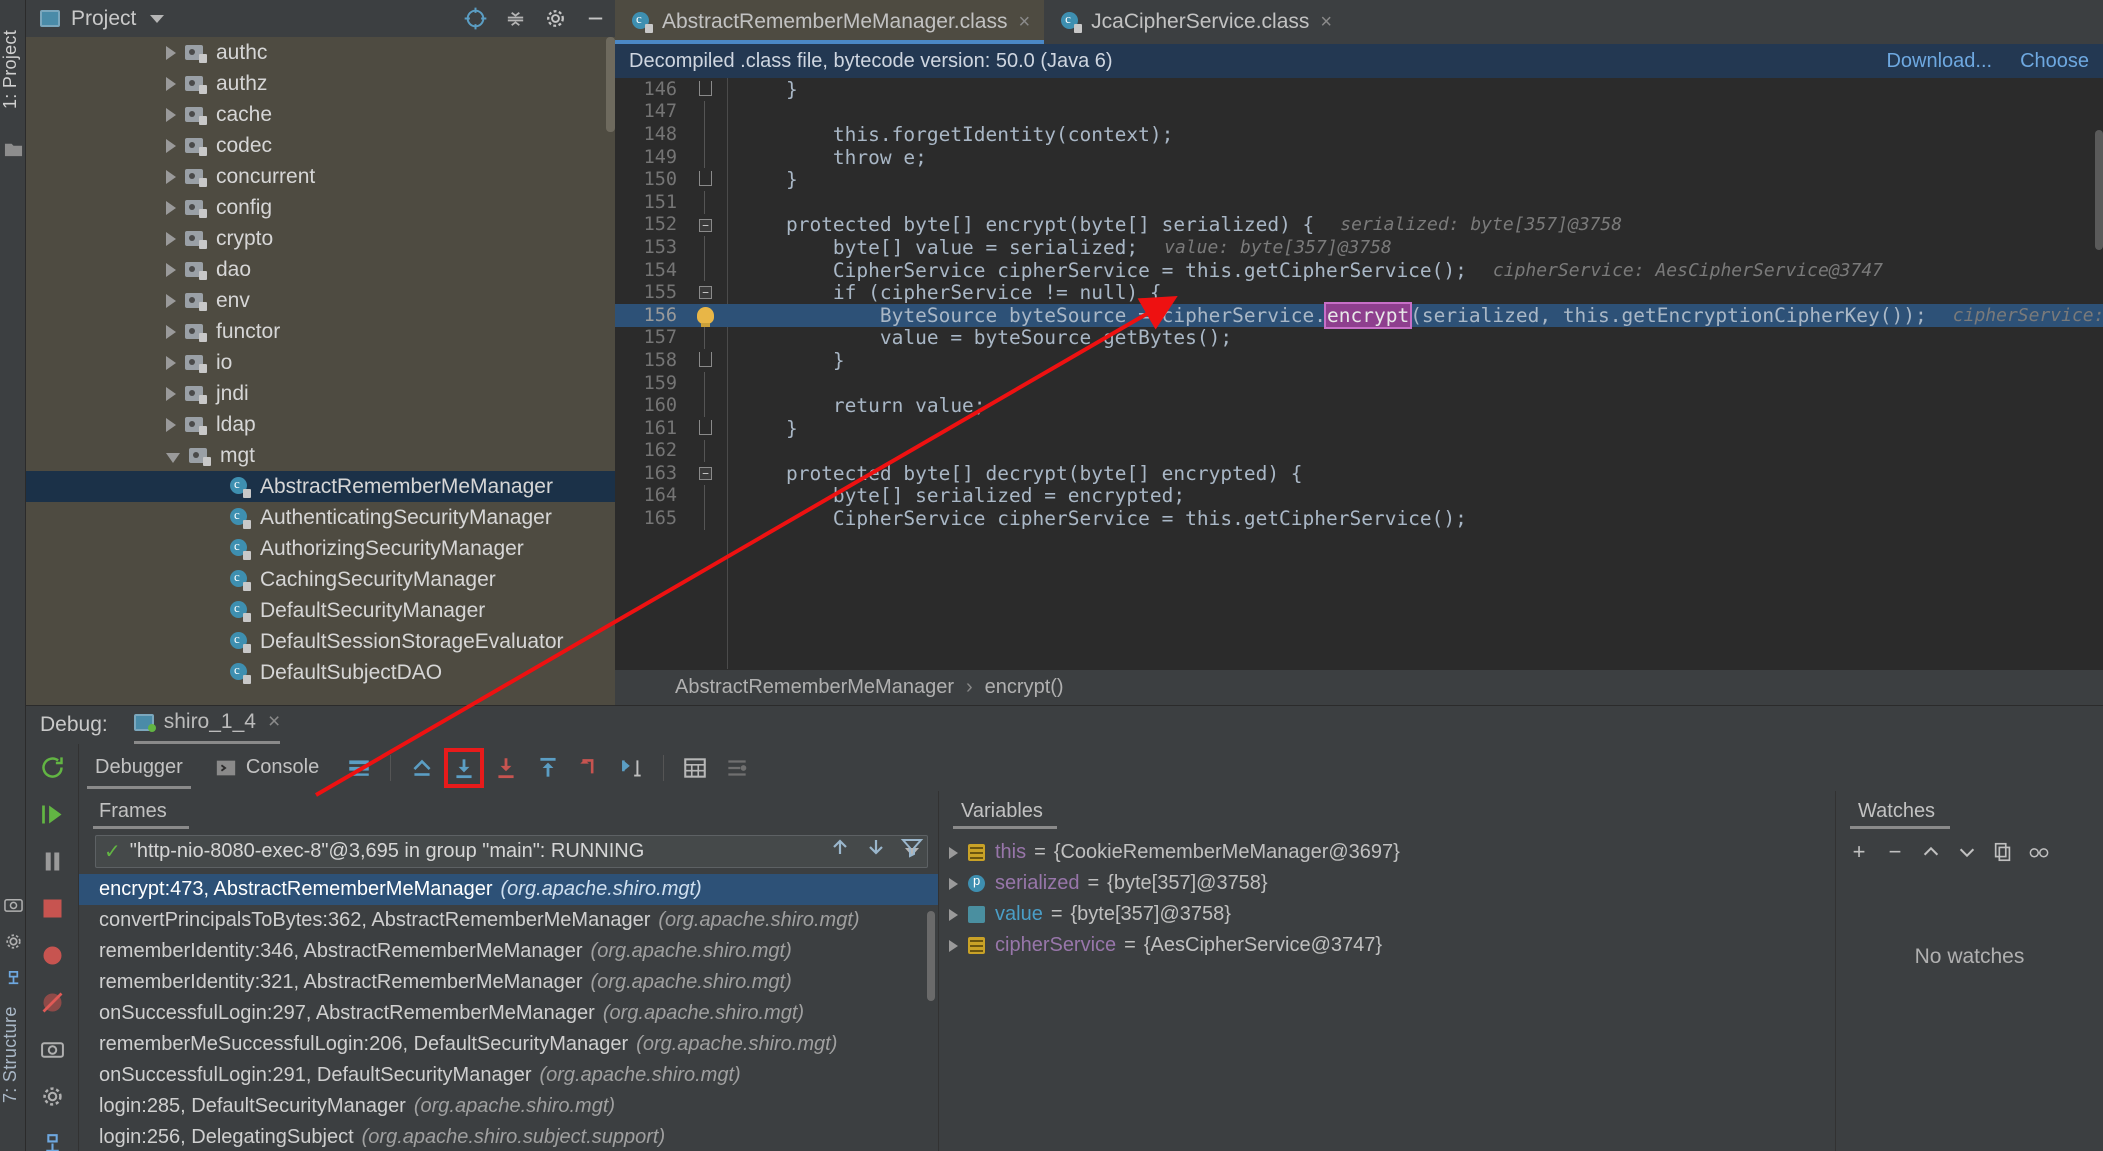  I want to click on project-tree-item: ldap, so click(320, 424).